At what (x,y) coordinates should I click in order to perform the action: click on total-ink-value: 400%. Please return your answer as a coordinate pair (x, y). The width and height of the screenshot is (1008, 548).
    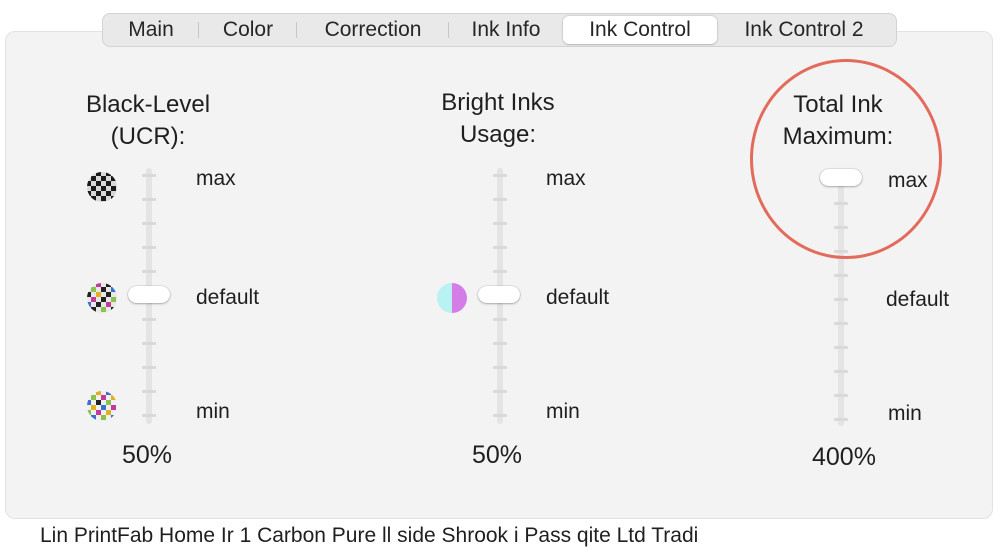
    Looking at the image, I should click on (844, 457).